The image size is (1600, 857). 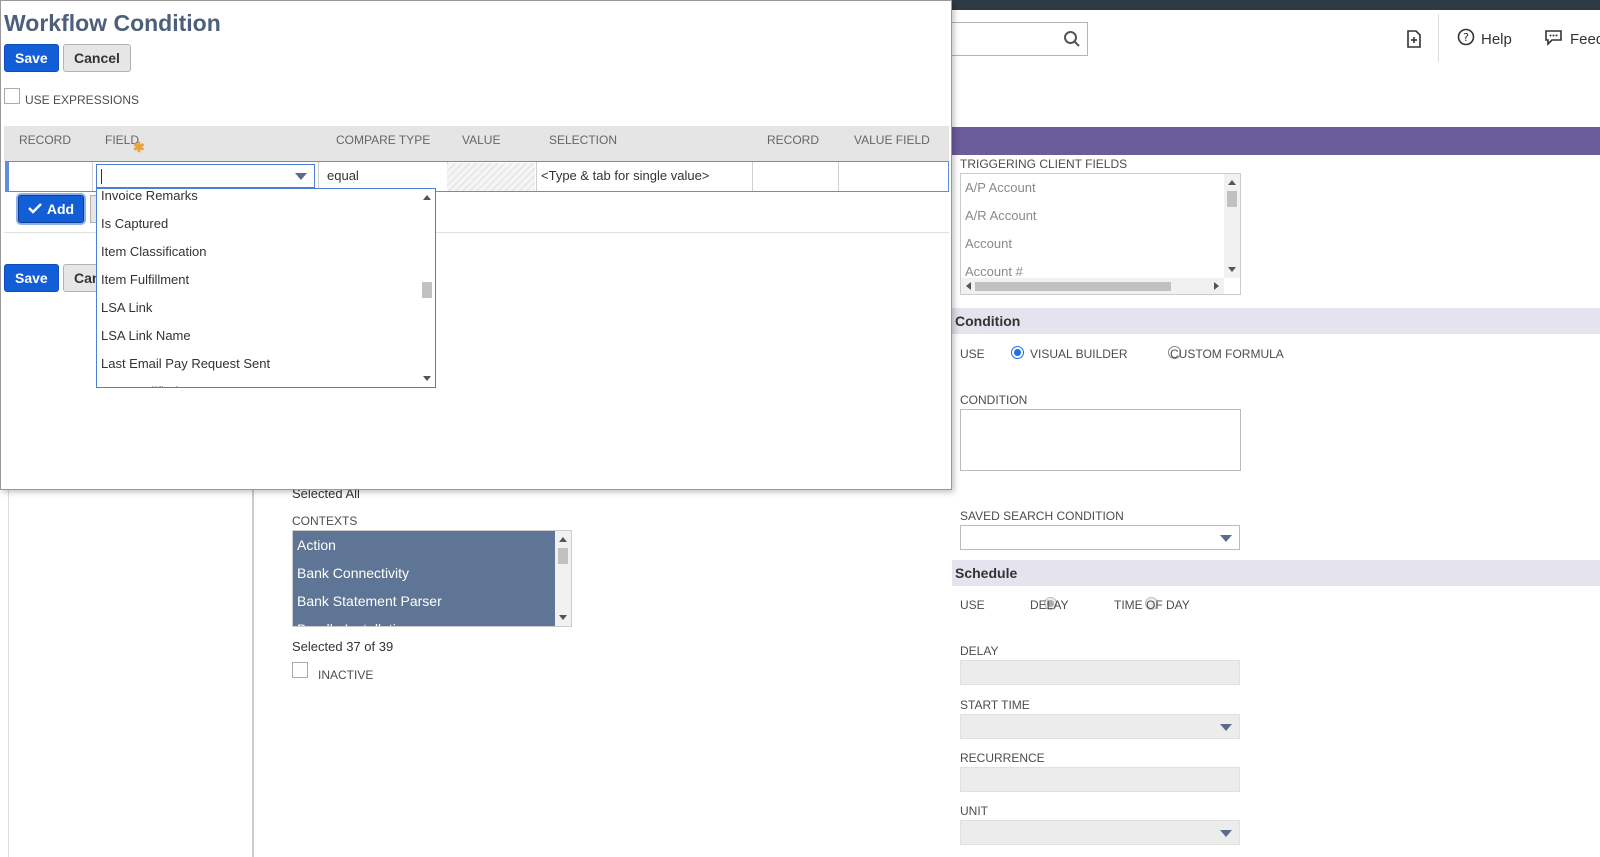 I want to click on column-divider, so click(x=253, y=668).